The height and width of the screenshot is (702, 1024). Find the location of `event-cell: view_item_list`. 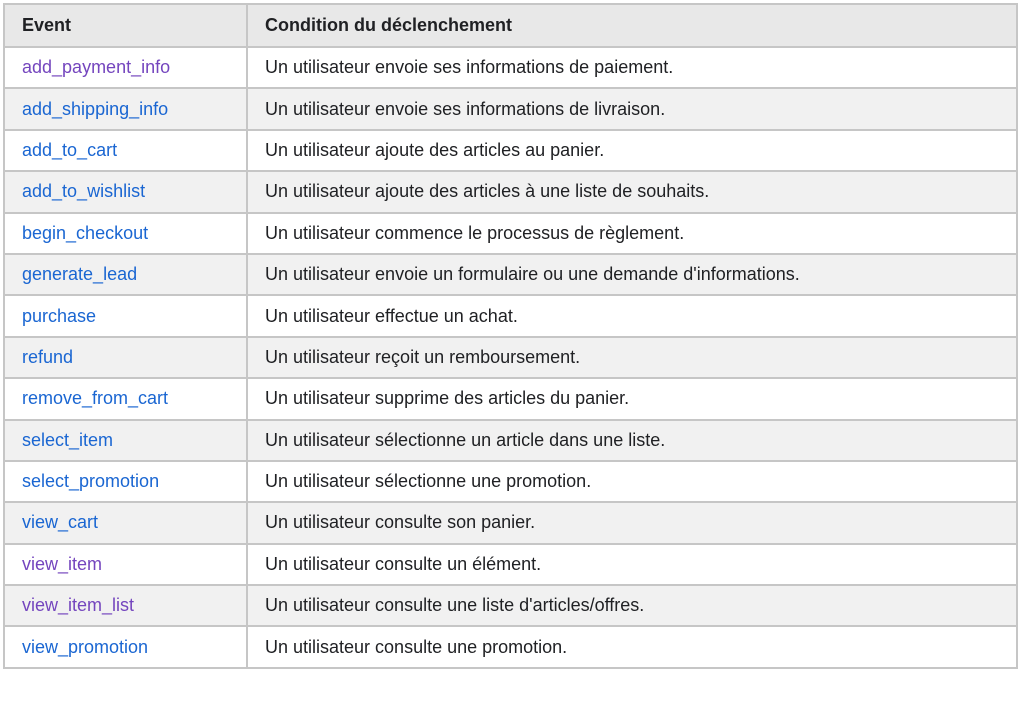

event-cell: view_item_list is located at coordinates (125, 606).